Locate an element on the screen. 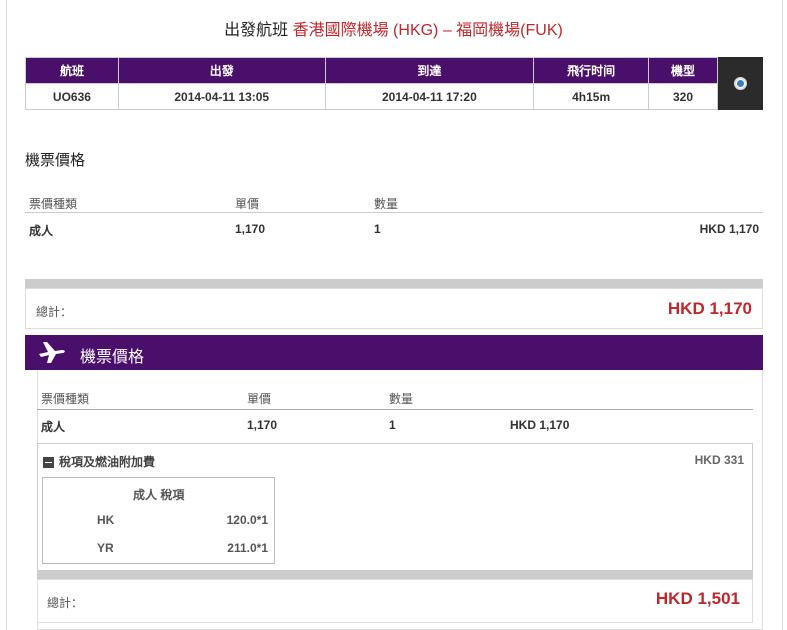 The image size is (787, 630). col-arrive: 到達 is located at coordinates (429, 70).